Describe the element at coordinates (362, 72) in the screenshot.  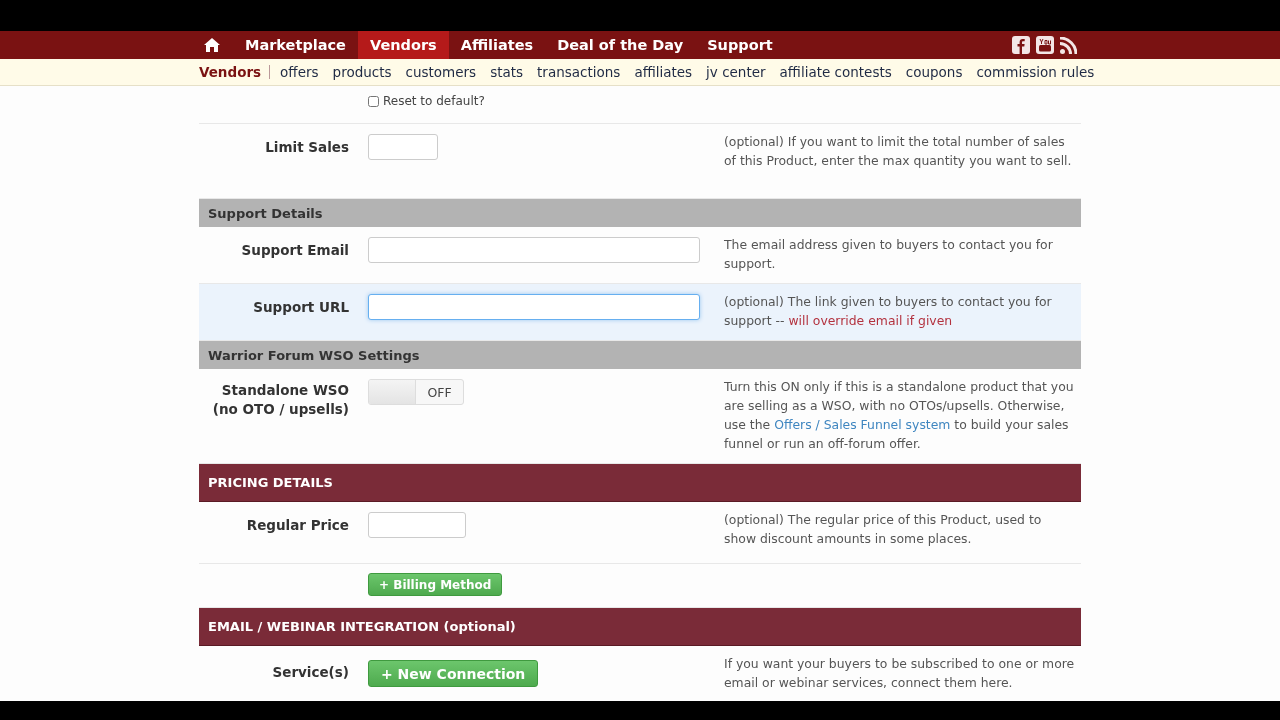
I see `subnav-link: products` at that location.